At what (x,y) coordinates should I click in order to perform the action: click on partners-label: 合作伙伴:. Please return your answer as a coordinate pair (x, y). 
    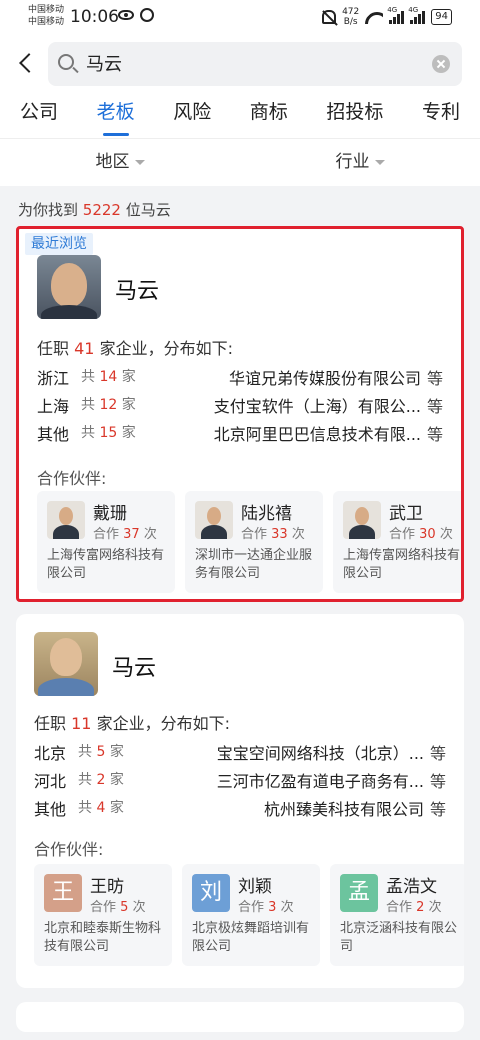
    Looking at the image, I should click on (69, 849).